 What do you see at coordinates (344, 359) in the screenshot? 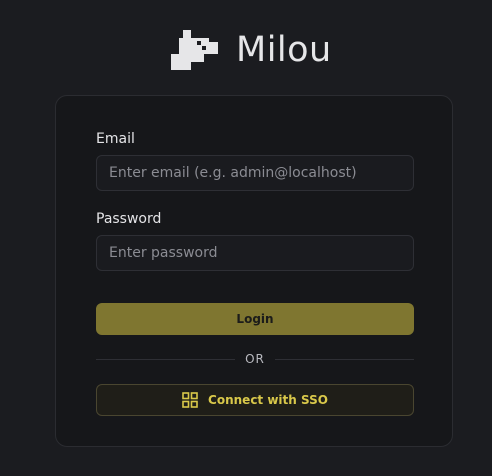
I see `divider-line-right` at bounding box center [344, 359].